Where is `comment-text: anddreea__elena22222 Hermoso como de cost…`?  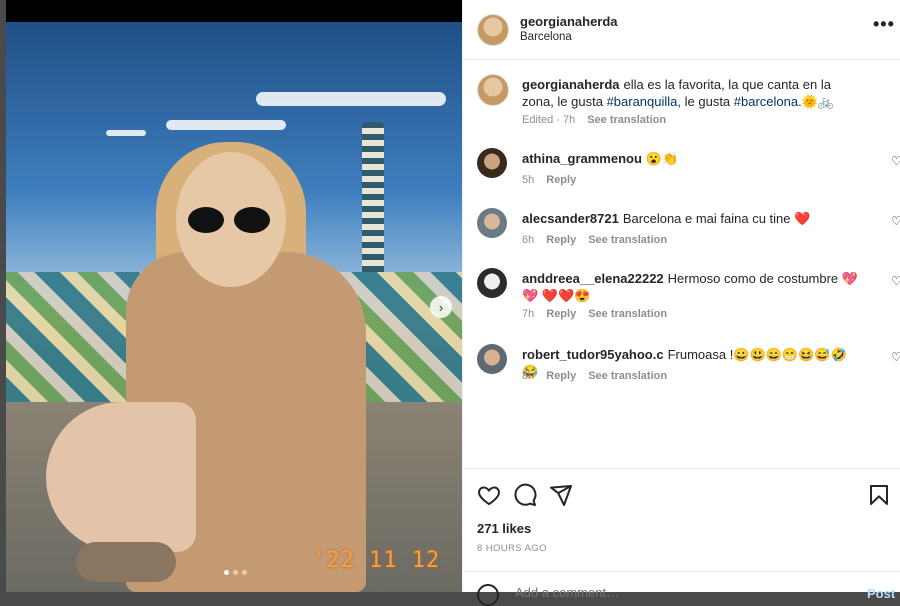
comment-text: anddreea__elena22222 Hermoso como de cost… is located at coordinates (692, 287).